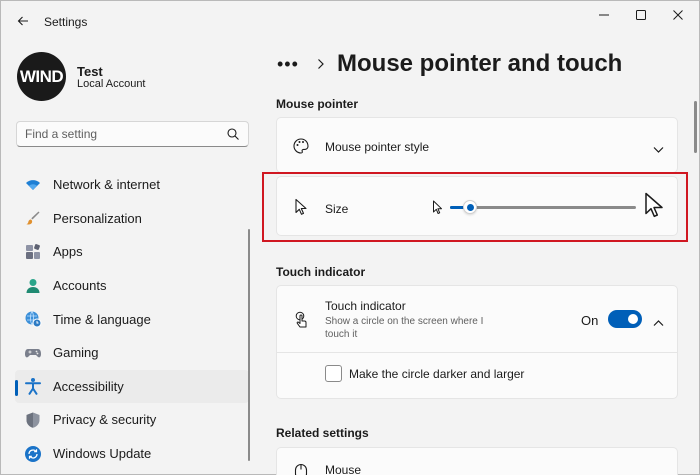 This screenshot has height=475, width=700. What do you see at coordinates (317, 104) in the screenshot?
I see `section-mouse-pointer: Mouse pointer` at bounding box center [317, 104].